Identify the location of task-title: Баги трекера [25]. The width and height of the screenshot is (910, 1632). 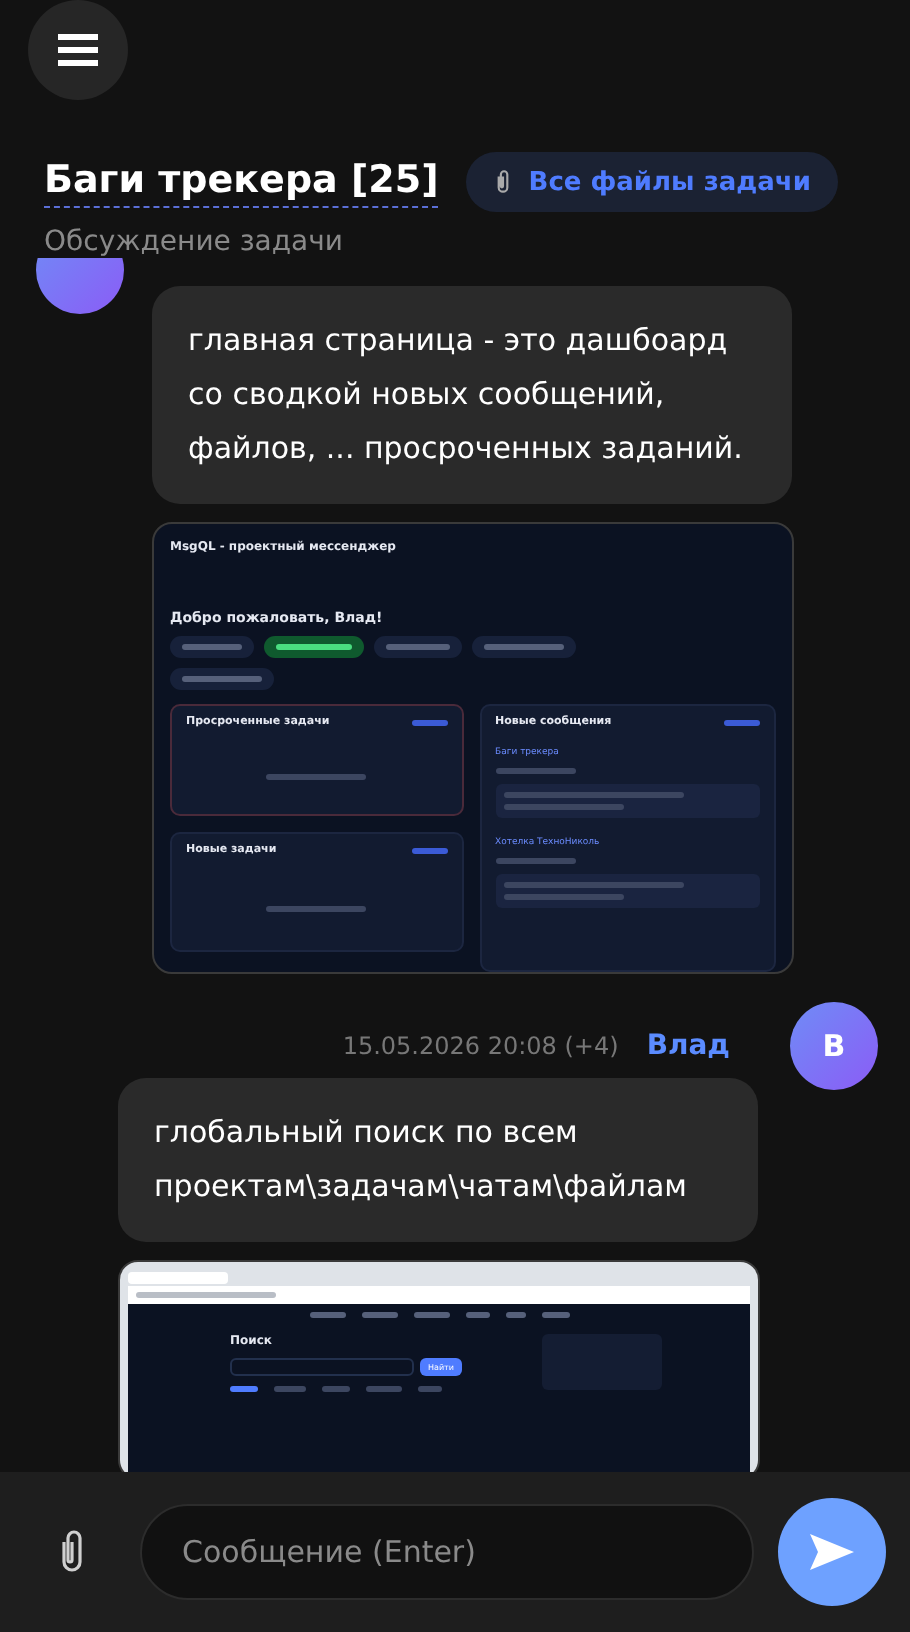
(241, 182).